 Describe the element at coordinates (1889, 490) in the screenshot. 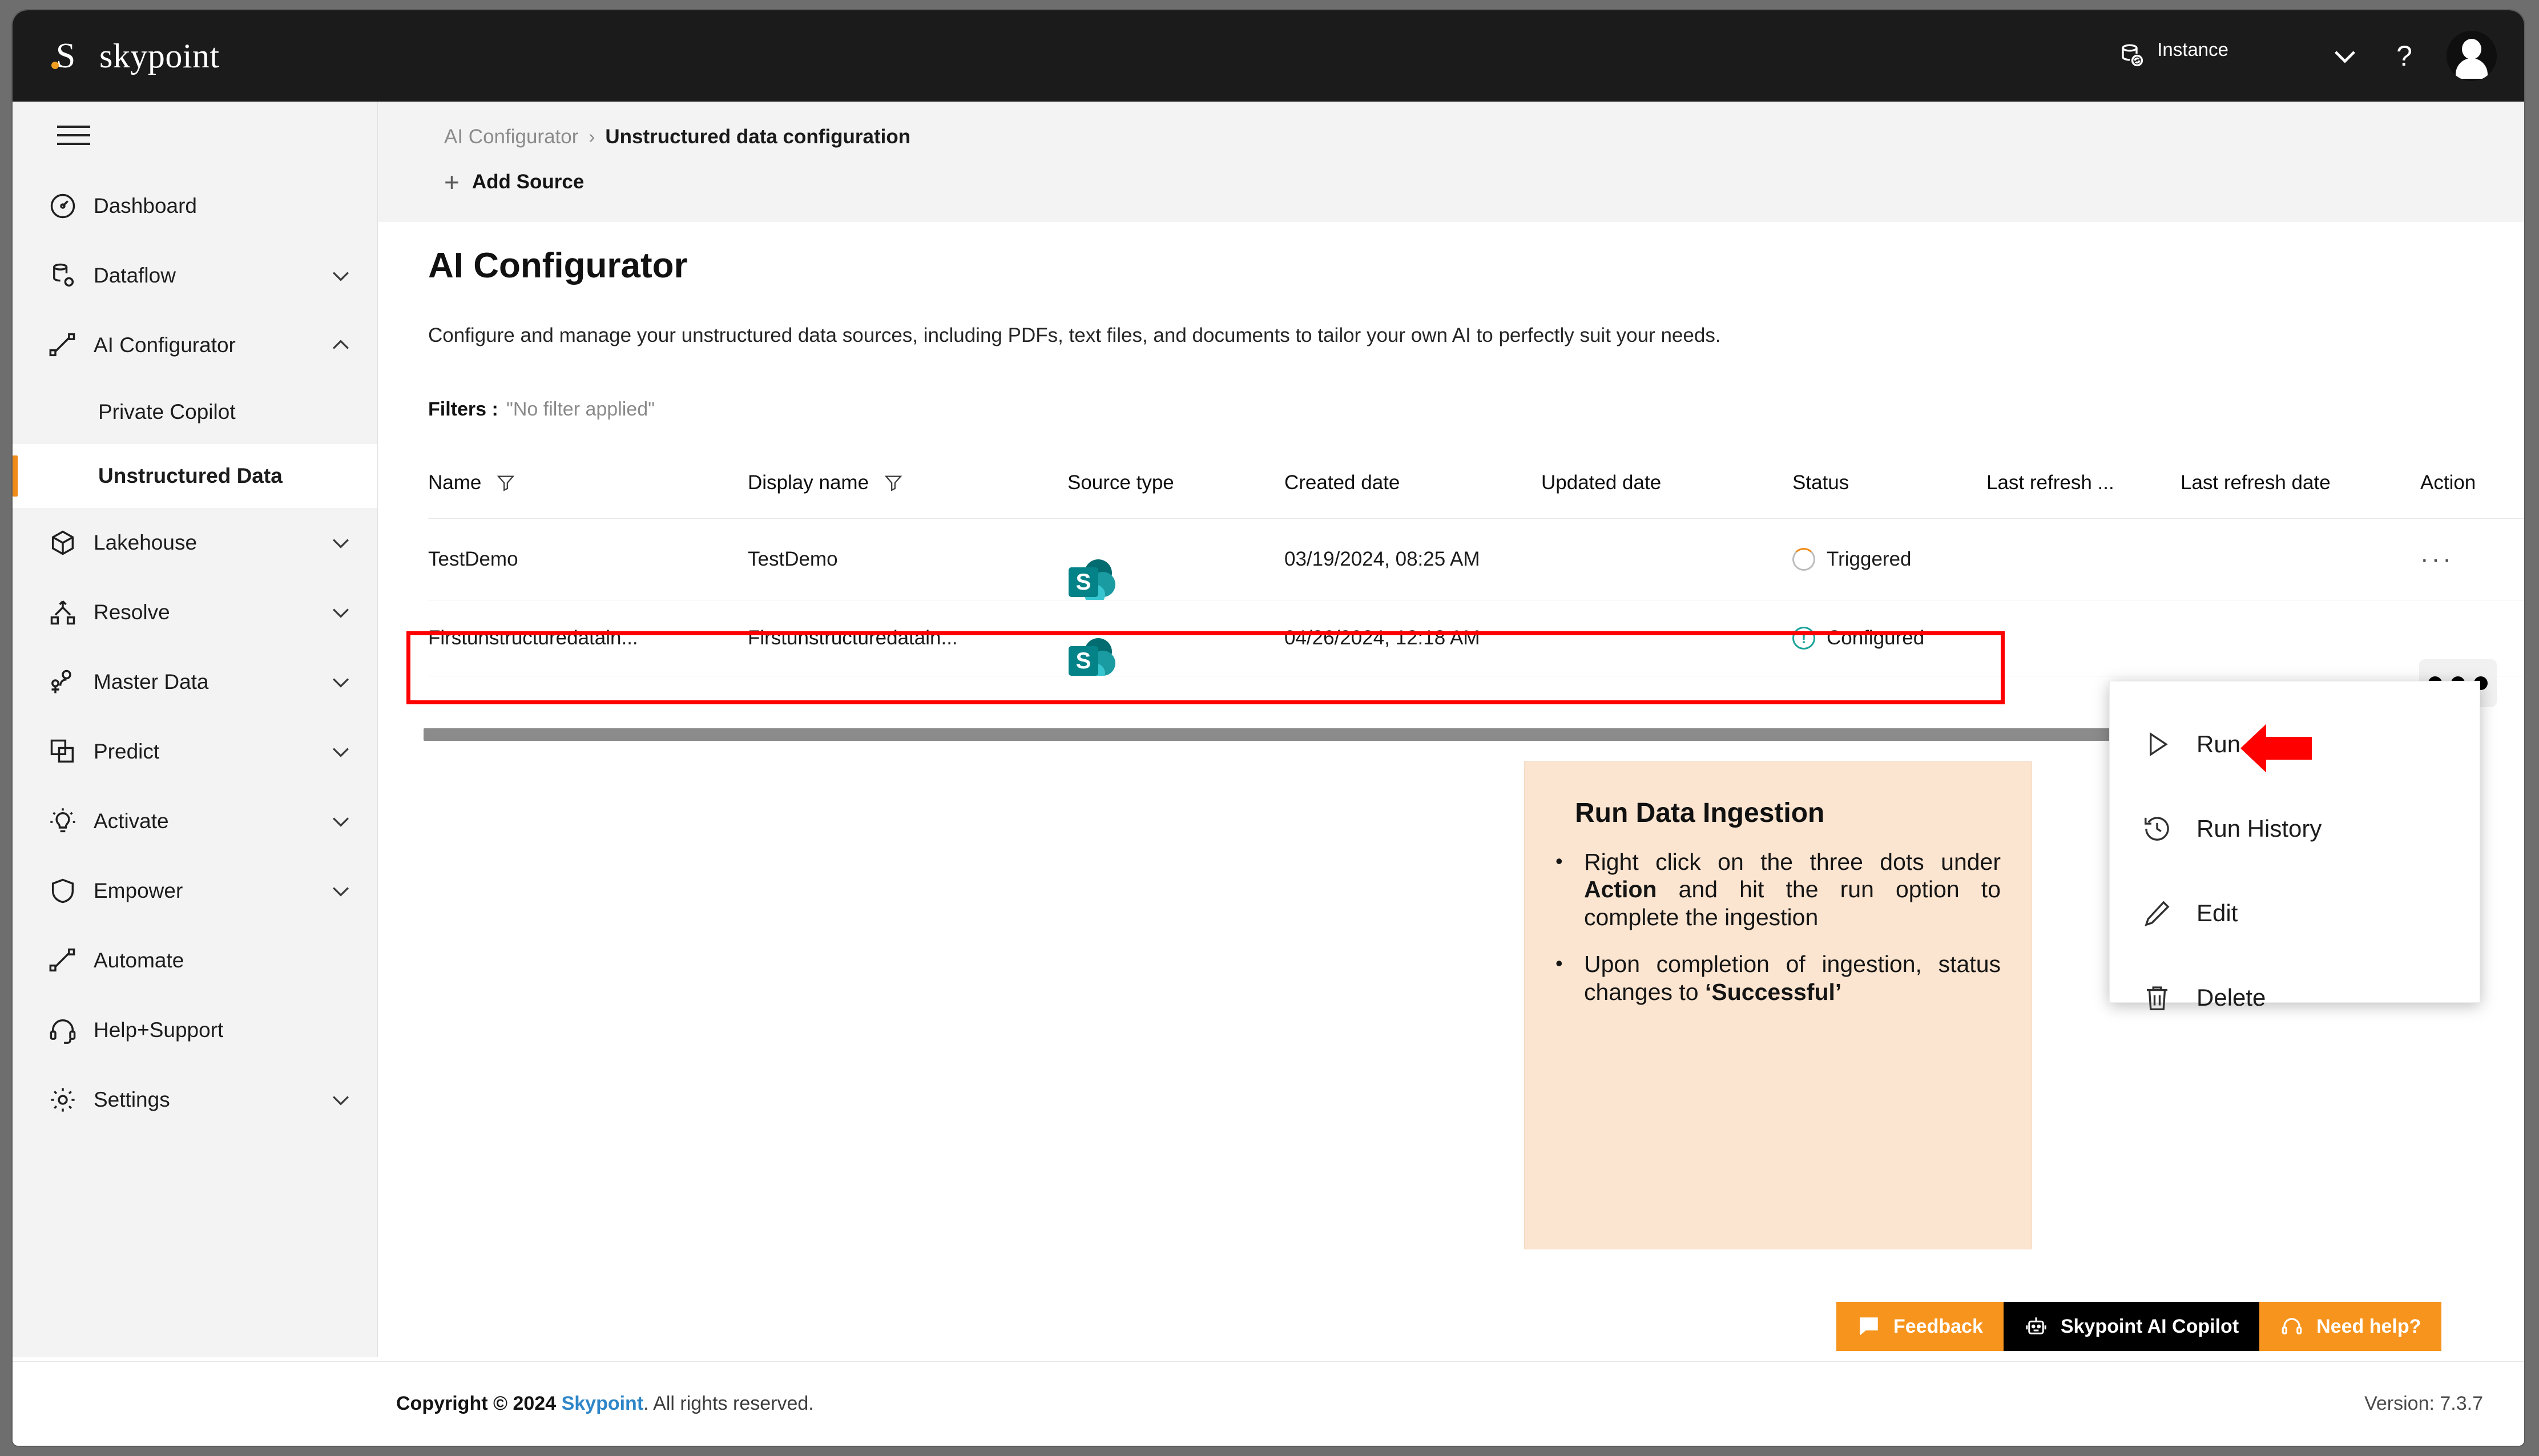

I see `column-header-status: Status` at that location.